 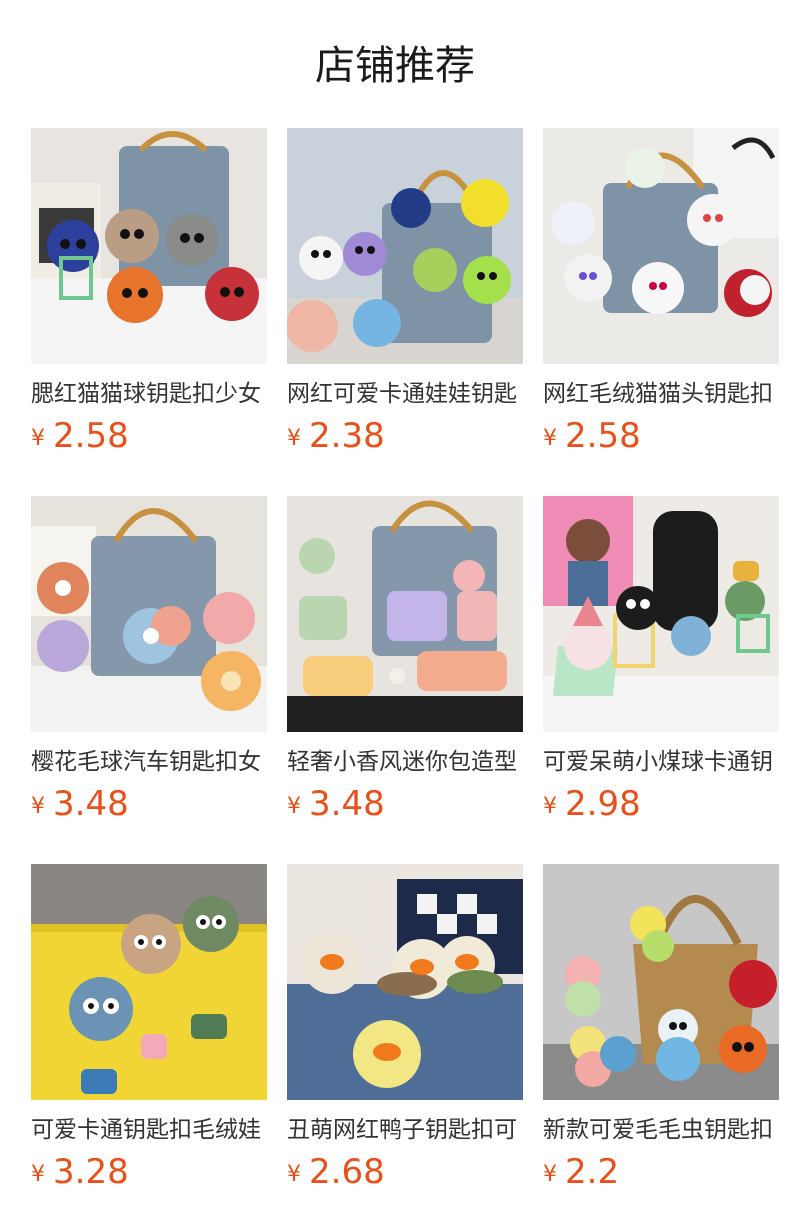 I want to click on product-name: 轻奢小香风迷你包造型, so click(x=405, y=762).